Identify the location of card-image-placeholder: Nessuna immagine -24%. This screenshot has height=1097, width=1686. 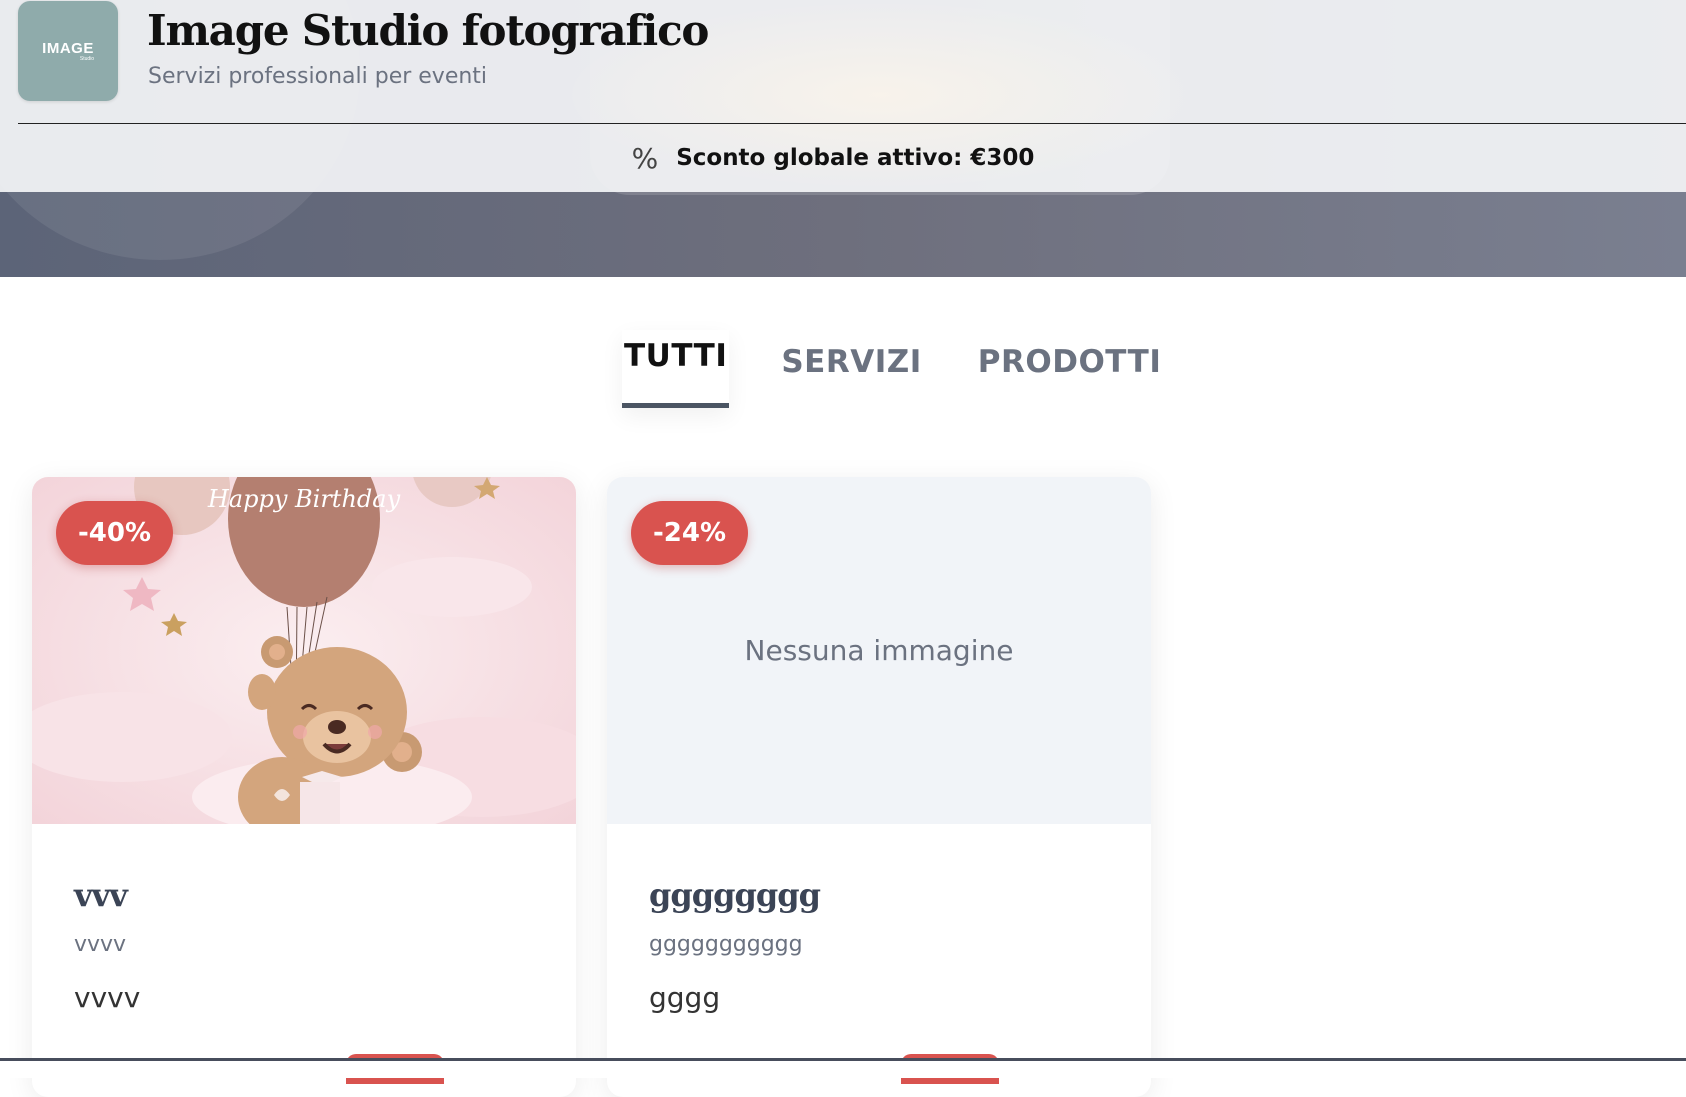
(879, 650).